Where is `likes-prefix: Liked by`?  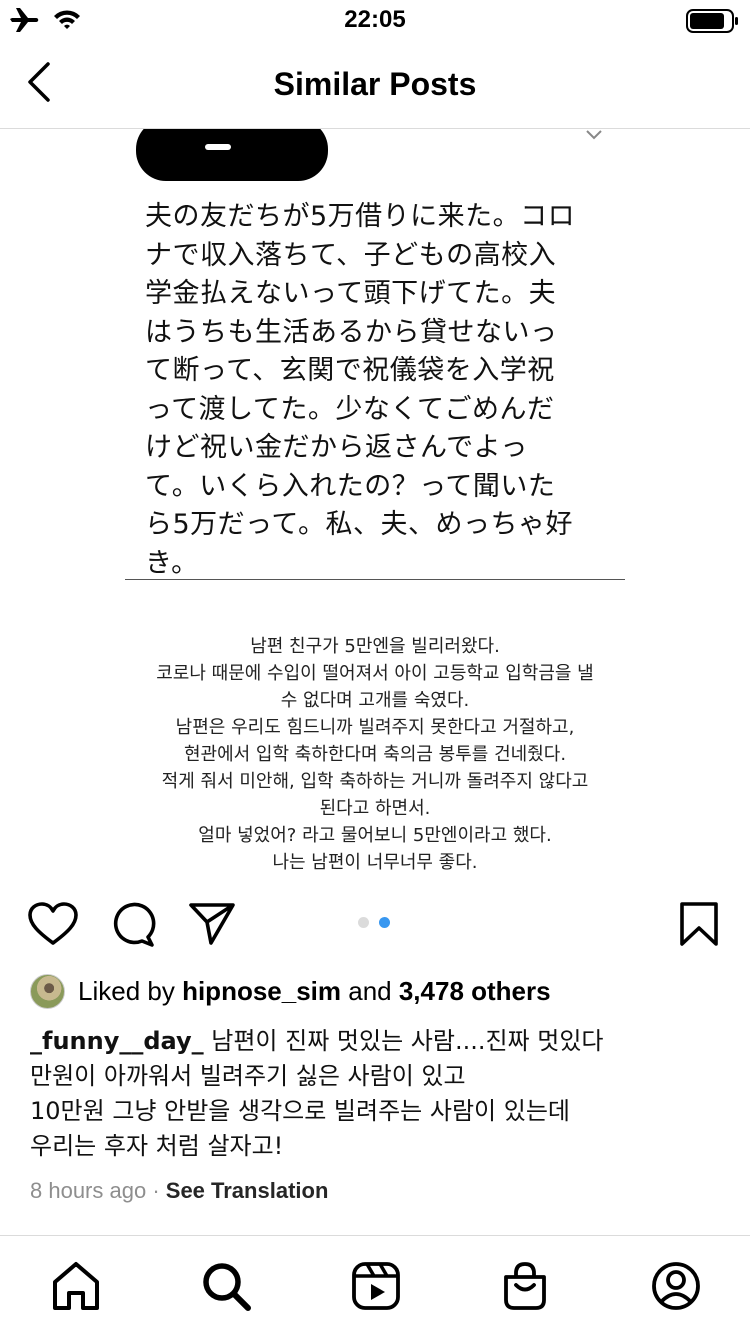 likes-prefix: Liked by is located at coordinates (130, 991).